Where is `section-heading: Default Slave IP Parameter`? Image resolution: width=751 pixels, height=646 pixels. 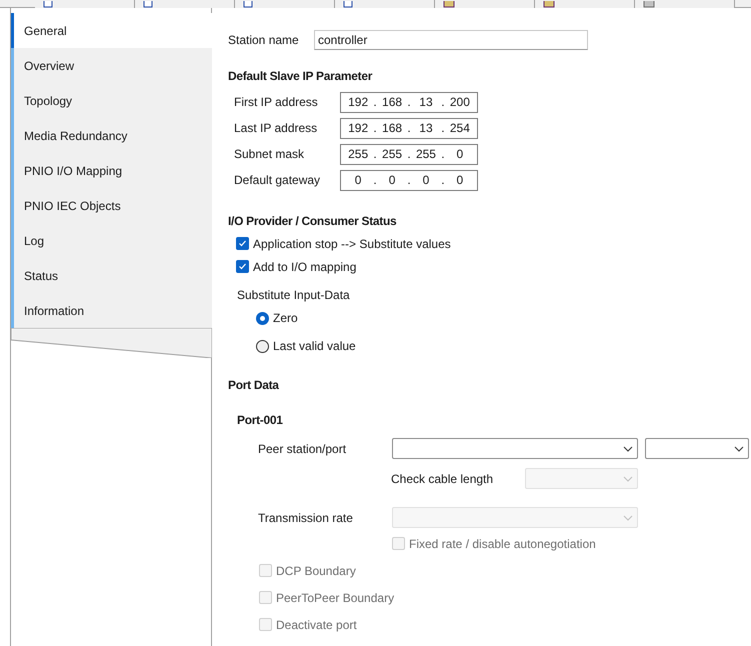
section-heading: Default Slave IP Parameter is located at coordinates (301, 76).